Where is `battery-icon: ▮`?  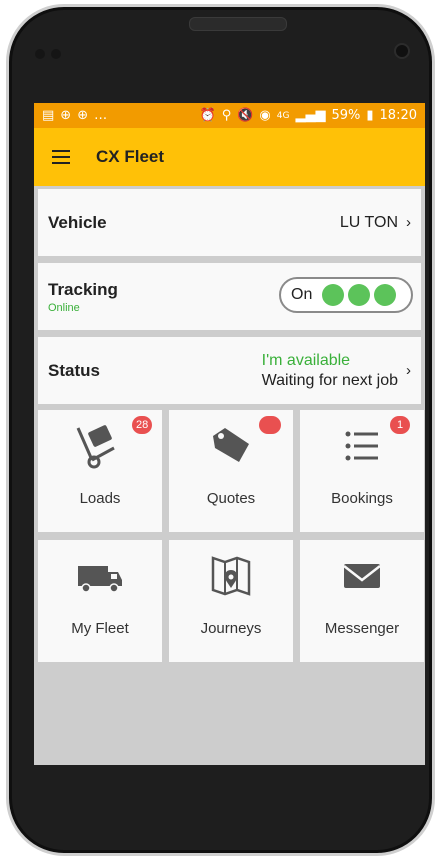
battery-icon: ▮ is located at coordinates (370, 115).